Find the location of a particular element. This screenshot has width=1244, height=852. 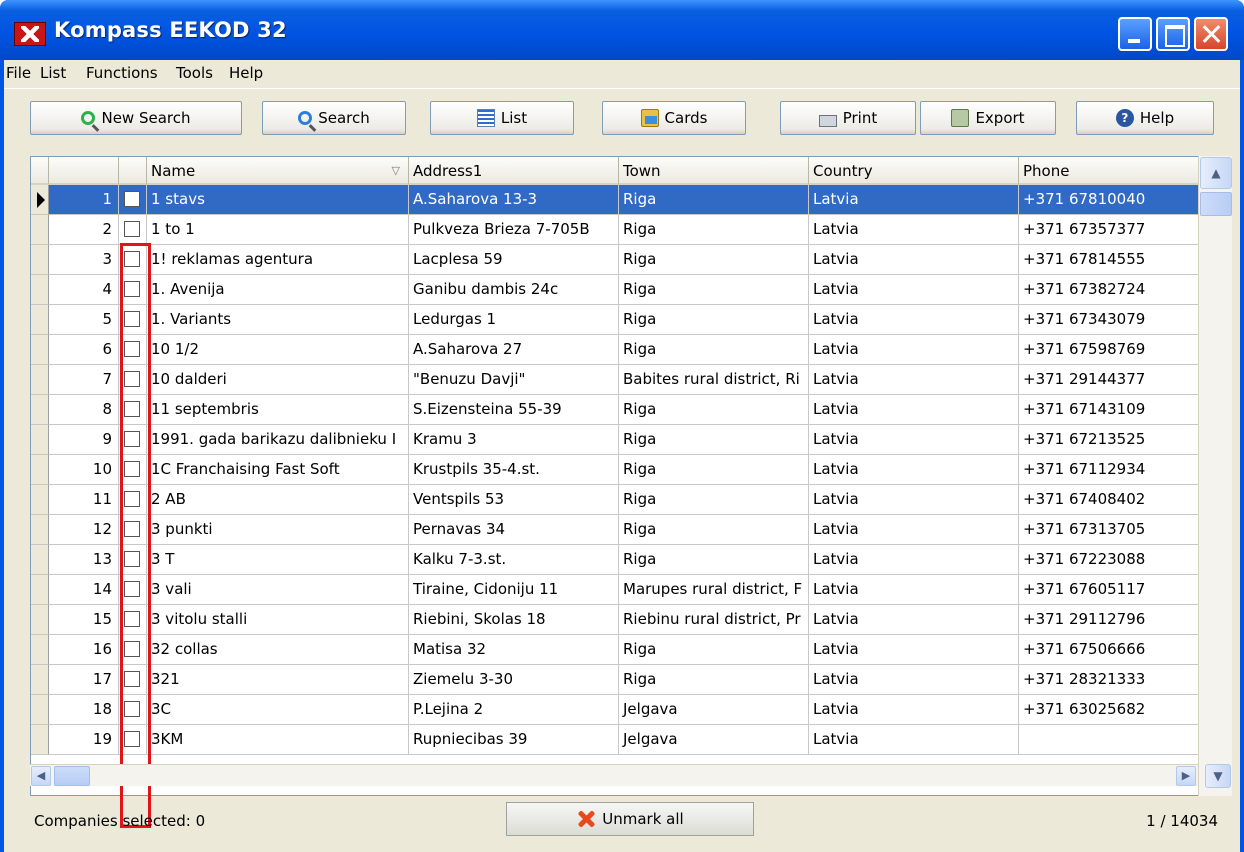

unmark-all-button: Unmark all is located at coordinates (630, 819).